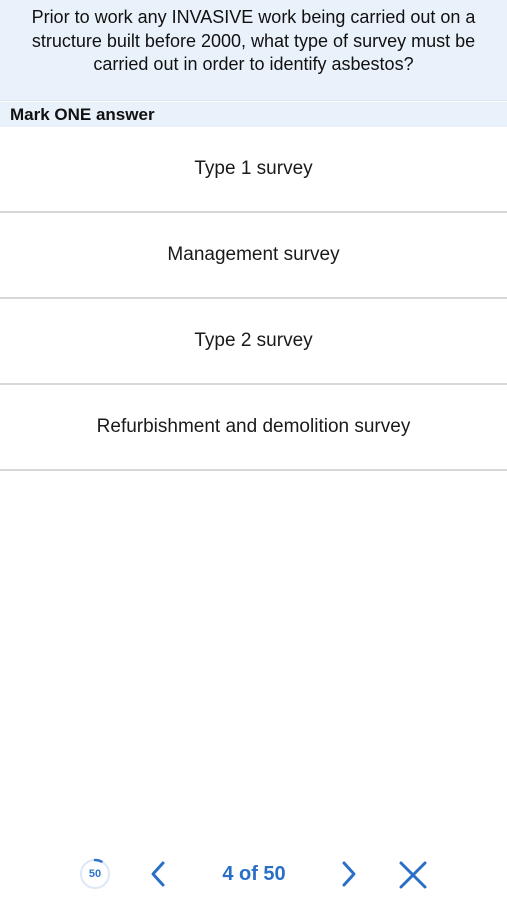 This screenshot has height=900, width=507. I want to click on timer-icon: 50, so click(95, 874).